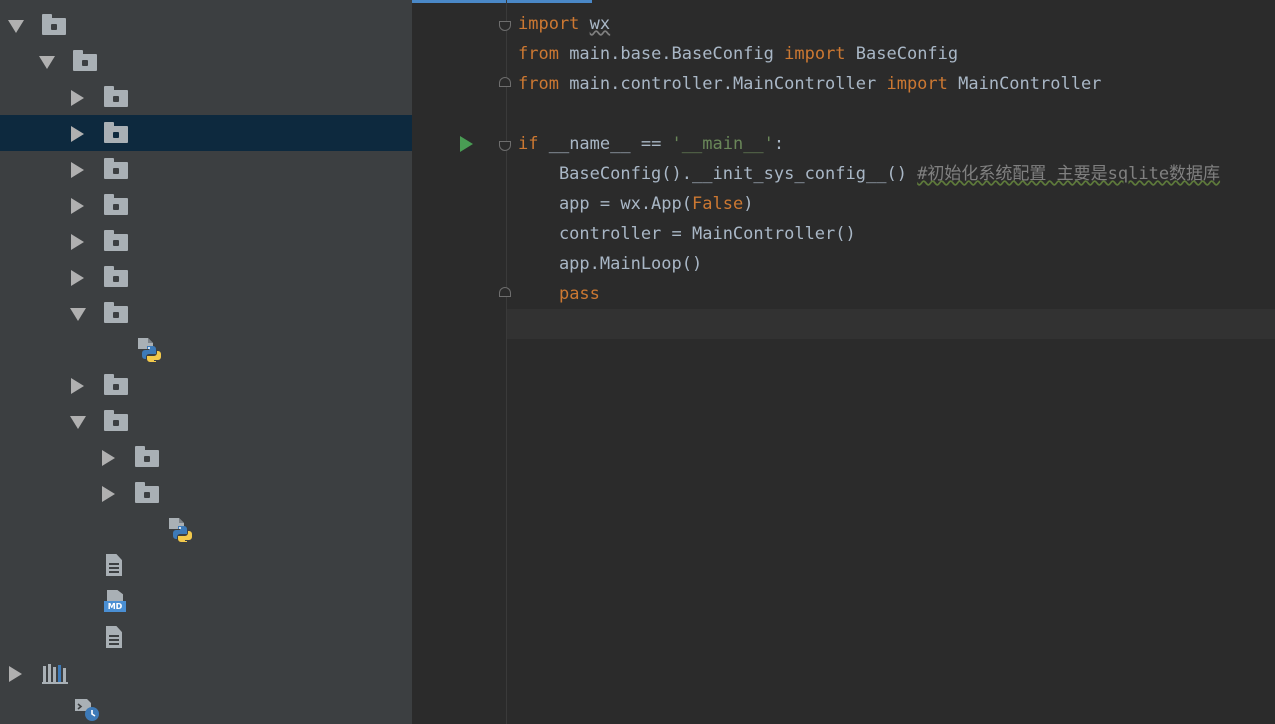 The image size is (1275, 724). Describe the element at coordinates (206, 133) in the screenshot. I see `tree-node-base` at that location.